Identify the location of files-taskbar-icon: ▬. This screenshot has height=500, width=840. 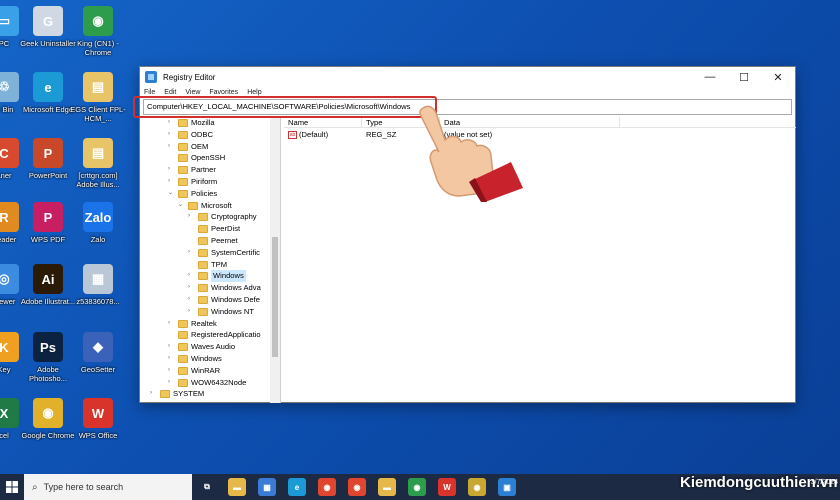
(387, 487).